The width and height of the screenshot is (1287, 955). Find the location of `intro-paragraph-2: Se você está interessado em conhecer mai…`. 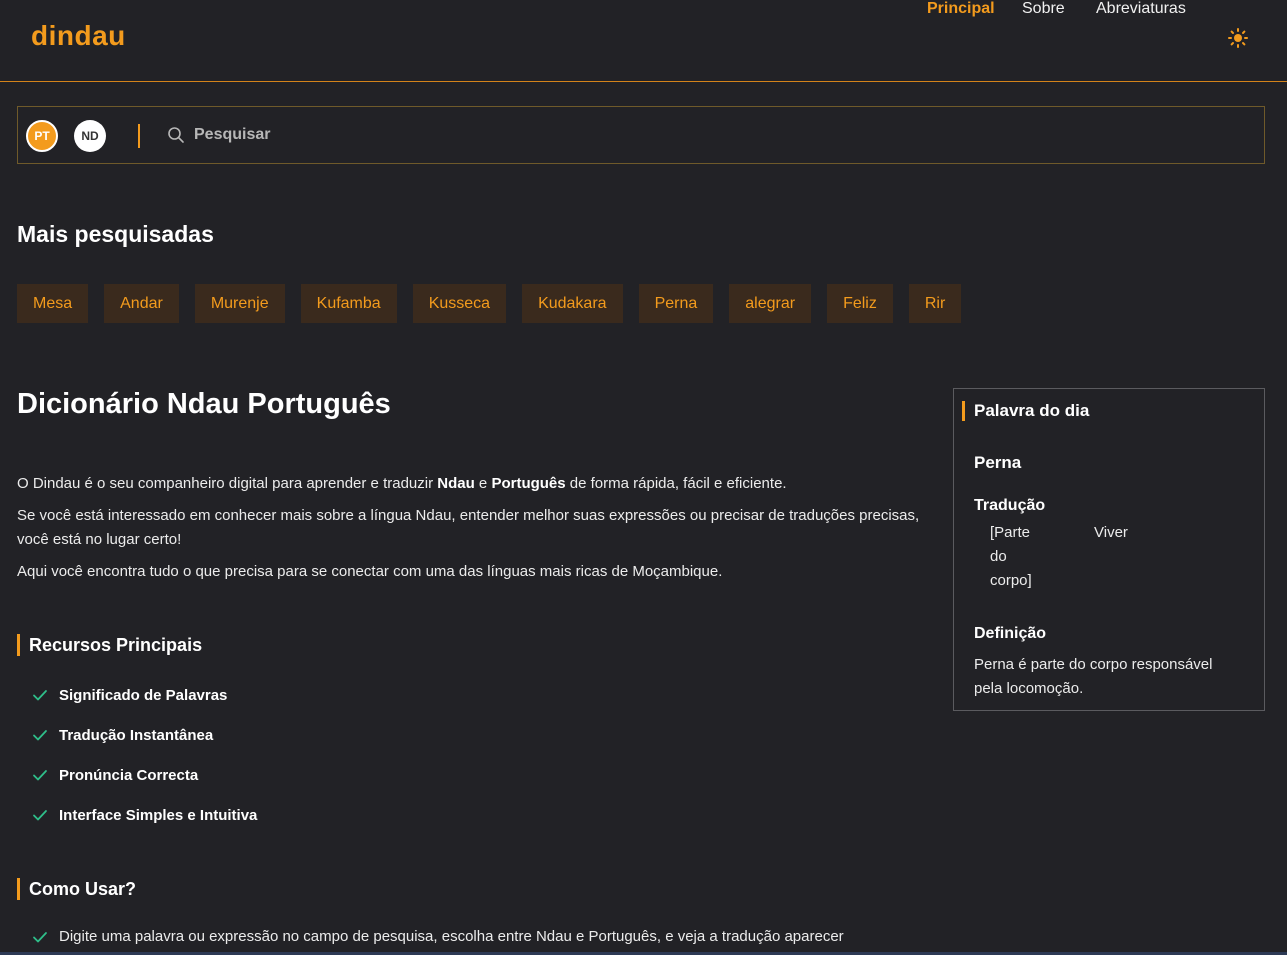

intro-paragraph-2: Se você está interessado em conhecer mai… is located at coordinates (468, 527).